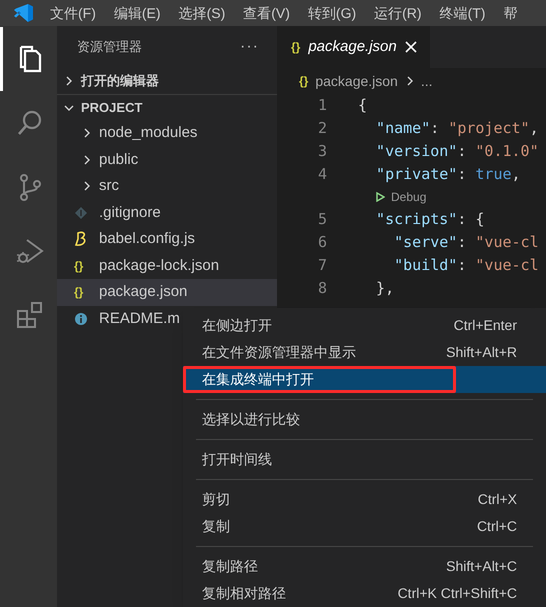 The image size is (546, 607). Describe the element at coordinates (364, 352) in the screenshot. I see `menu-item: 在文件资源管理器中显示 Shift+Alt+R` at that location.